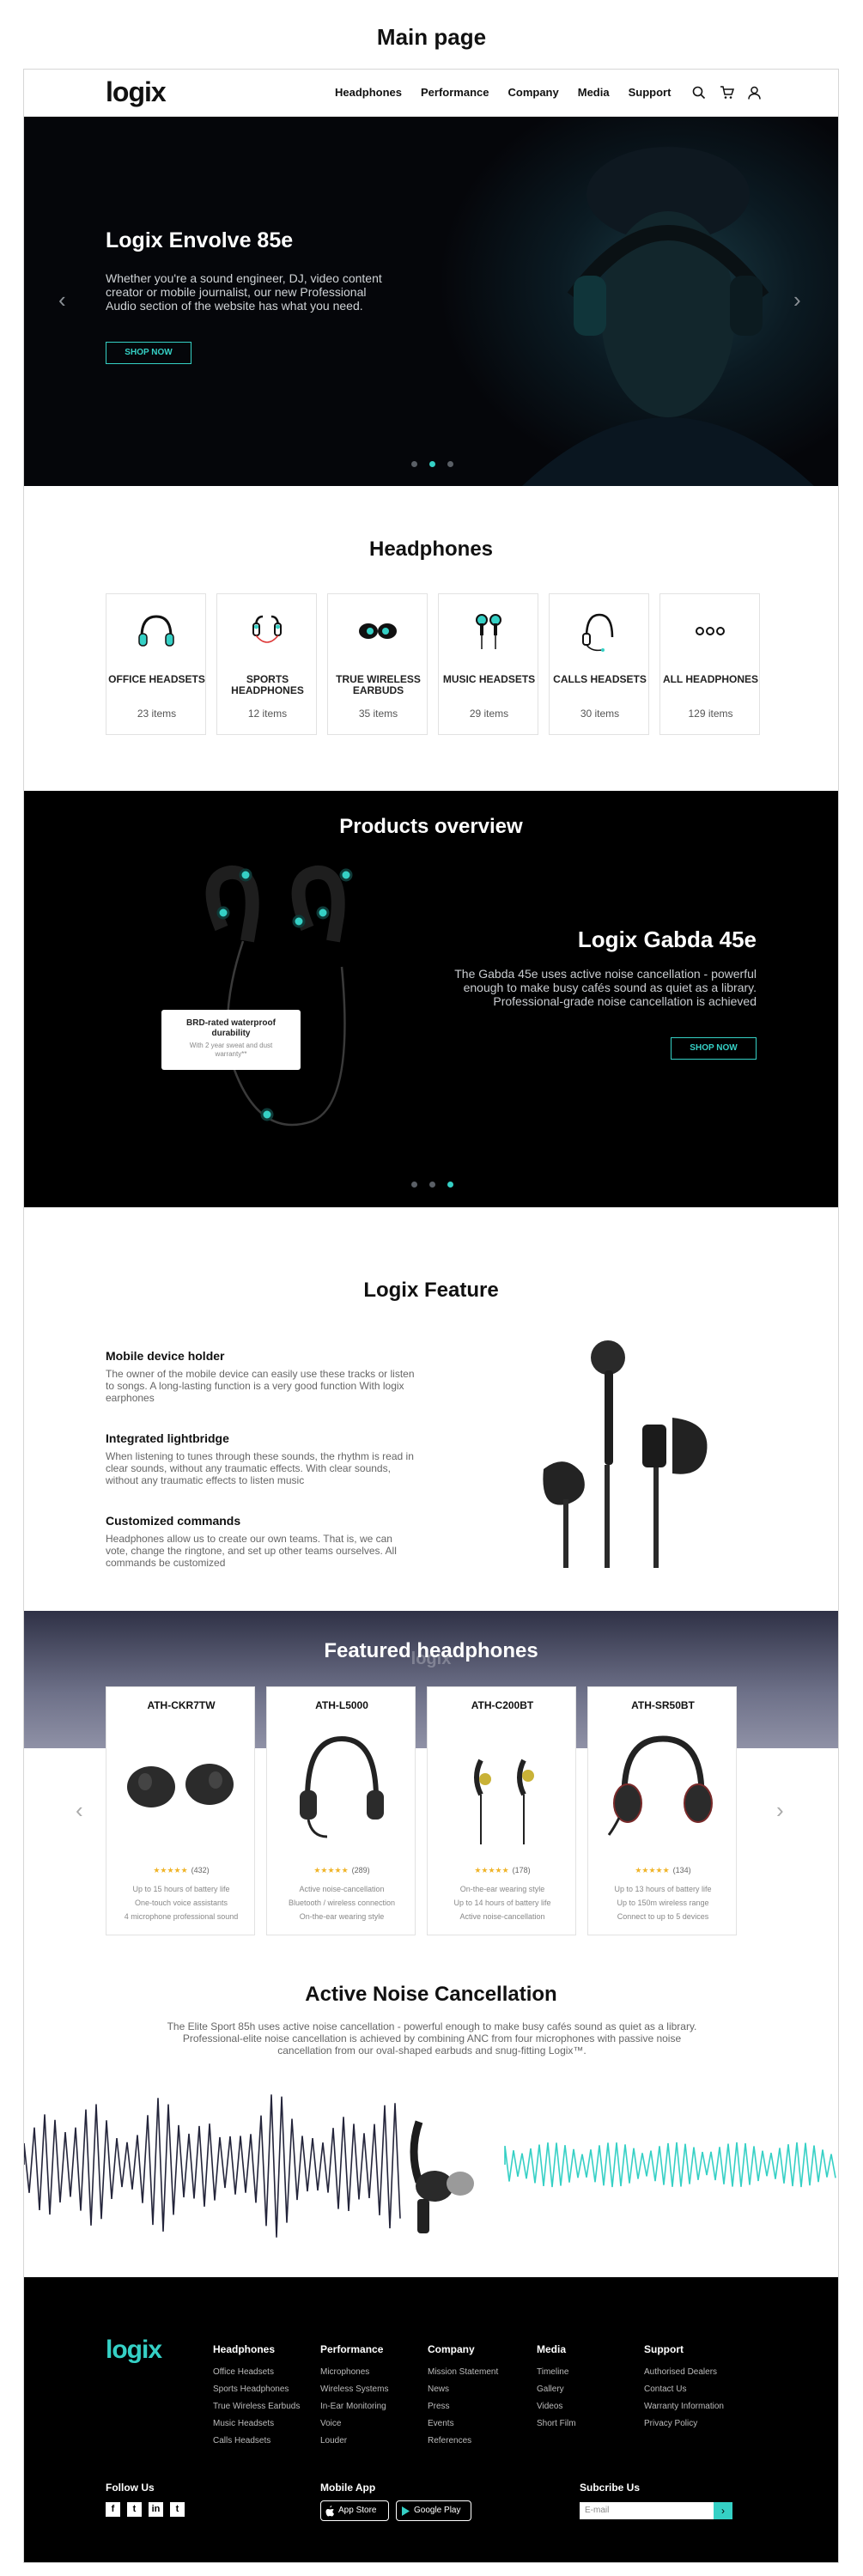 This screenshot has width=863, height=2576. Describe the element at coordinates (668, 316) in the screenshot. I see `hero-portrait-image` at that location.